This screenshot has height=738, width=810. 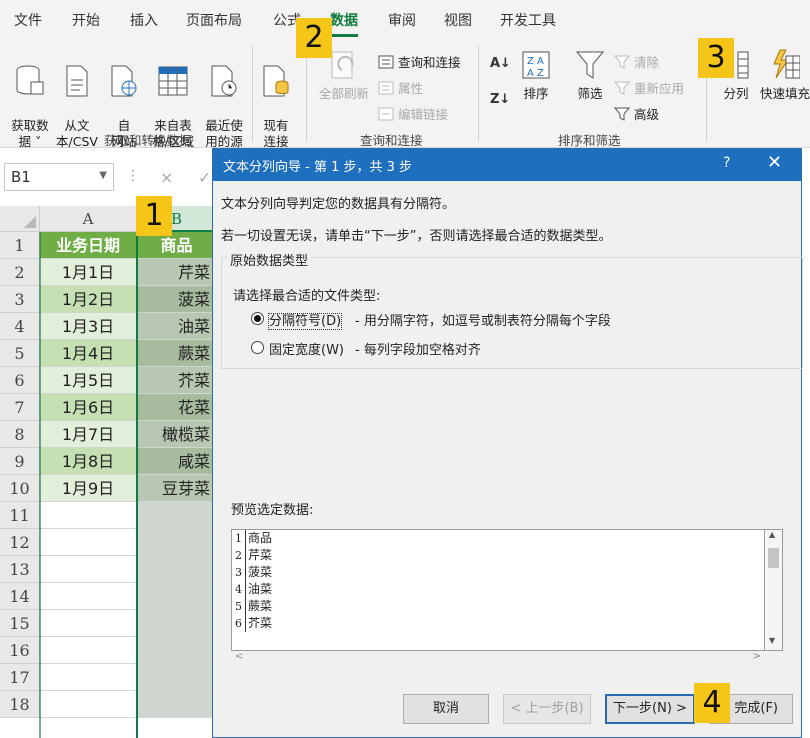 What do you see at coordinates (30, 99) in the screenshot?
I see `get-data-button: 获取数 据 ˅` at bounding box center [30, 99].